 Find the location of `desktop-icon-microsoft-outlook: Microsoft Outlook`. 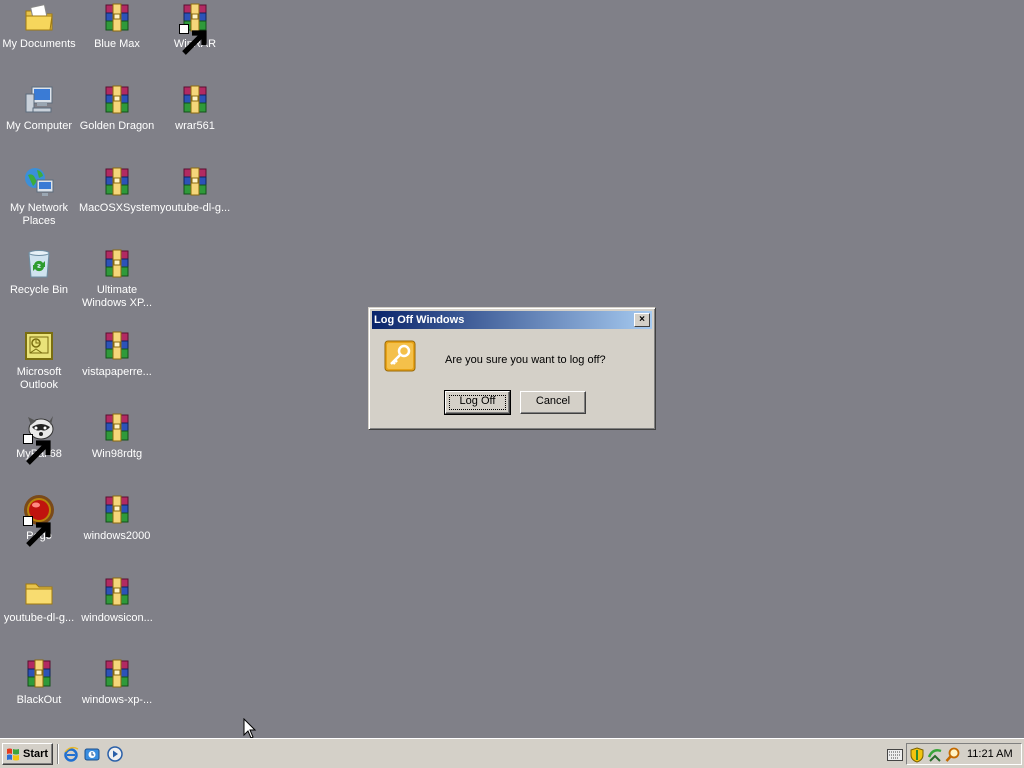

desktop-icon-microsoft-outlook: Microsoft Outlook is located at coordinates (39, 361).